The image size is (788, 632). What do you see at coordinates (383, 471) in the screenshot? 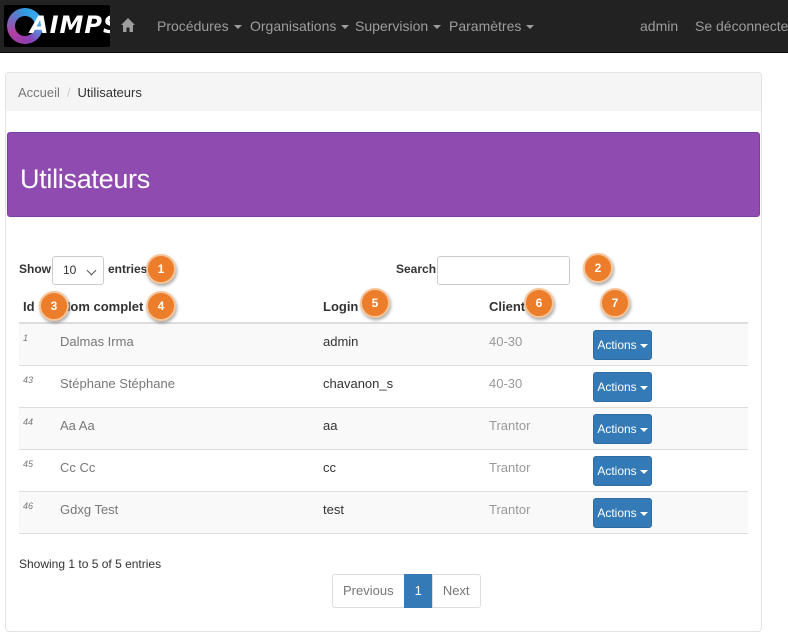
I see `table-row: 45 Cc Cc cc Trantor Actions` at bounding box center [383, 471].